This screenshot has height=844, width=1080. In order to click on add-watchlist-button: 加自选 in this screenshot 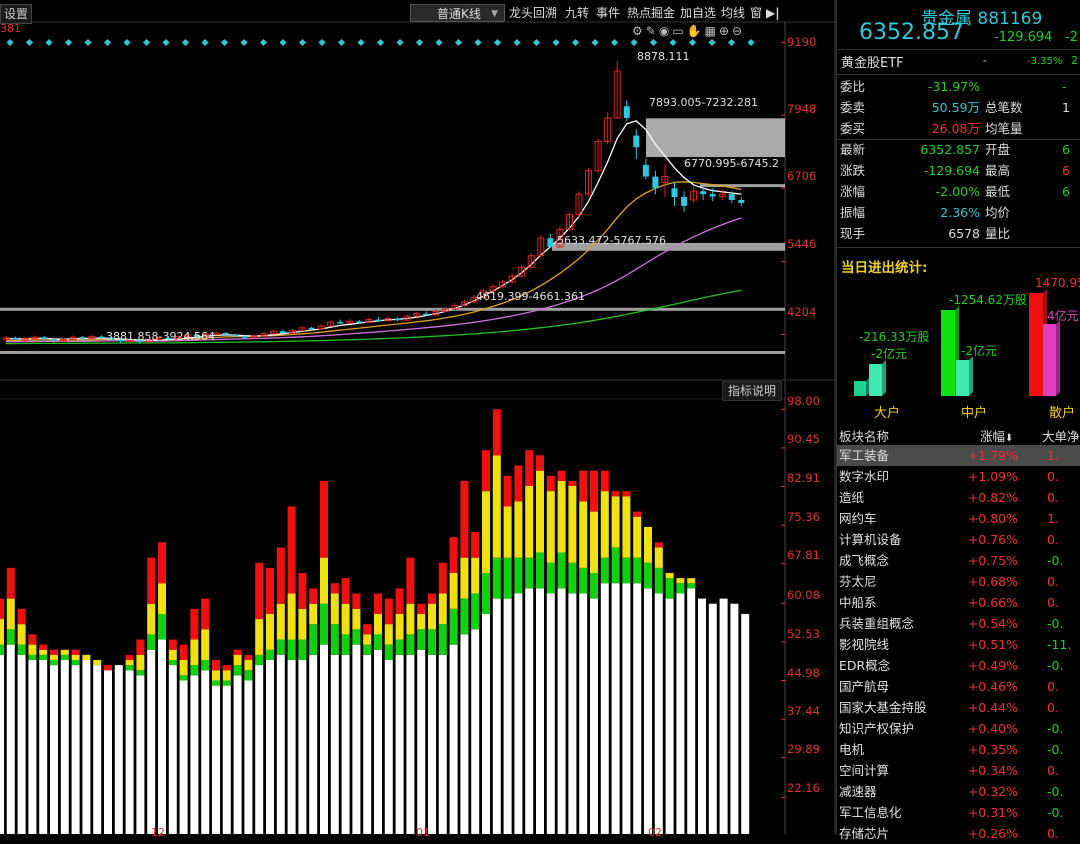, I will do `click(698, 13)`.